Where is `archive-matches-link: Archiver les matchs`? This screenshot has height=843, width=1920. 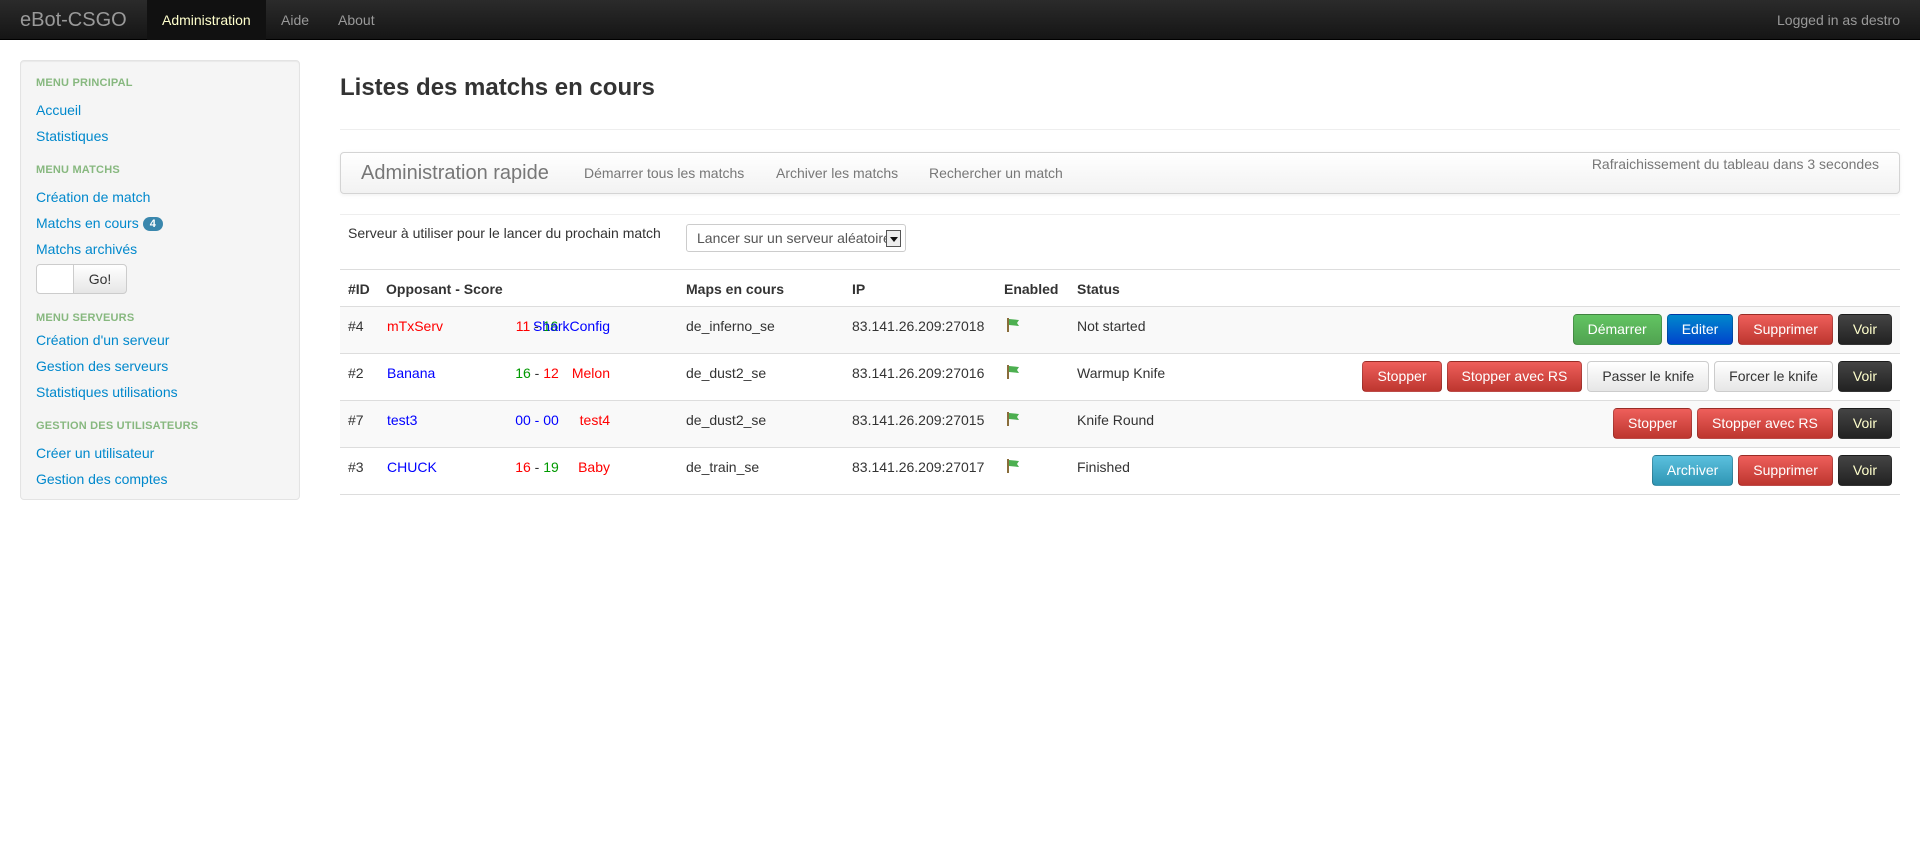
archive-matches-link: Archiver les matchs is located at coordinates (837, 173).